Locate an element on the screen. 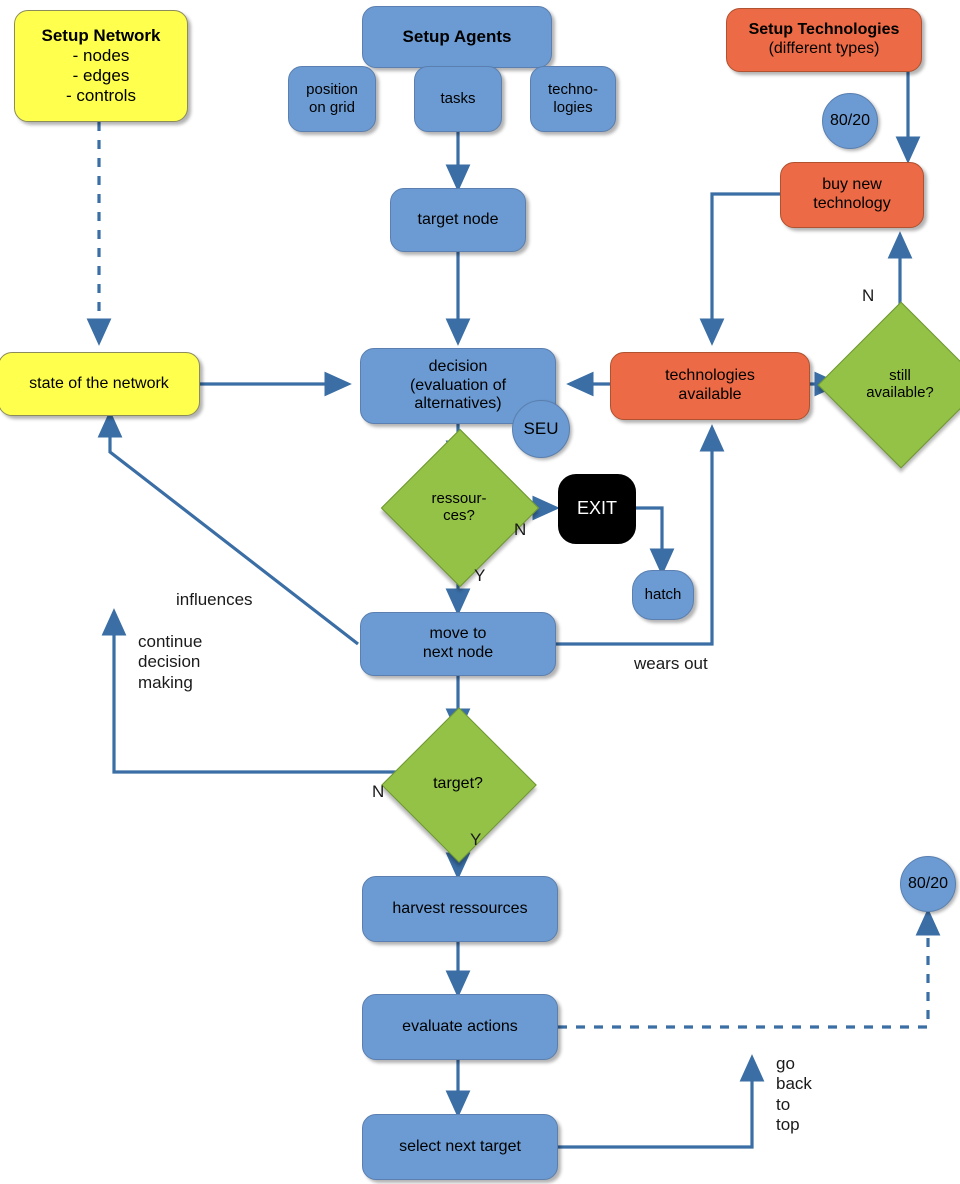 The image size is (960, 1184). ressources-label: ressour- ces? is located at coordinates (459, 506).